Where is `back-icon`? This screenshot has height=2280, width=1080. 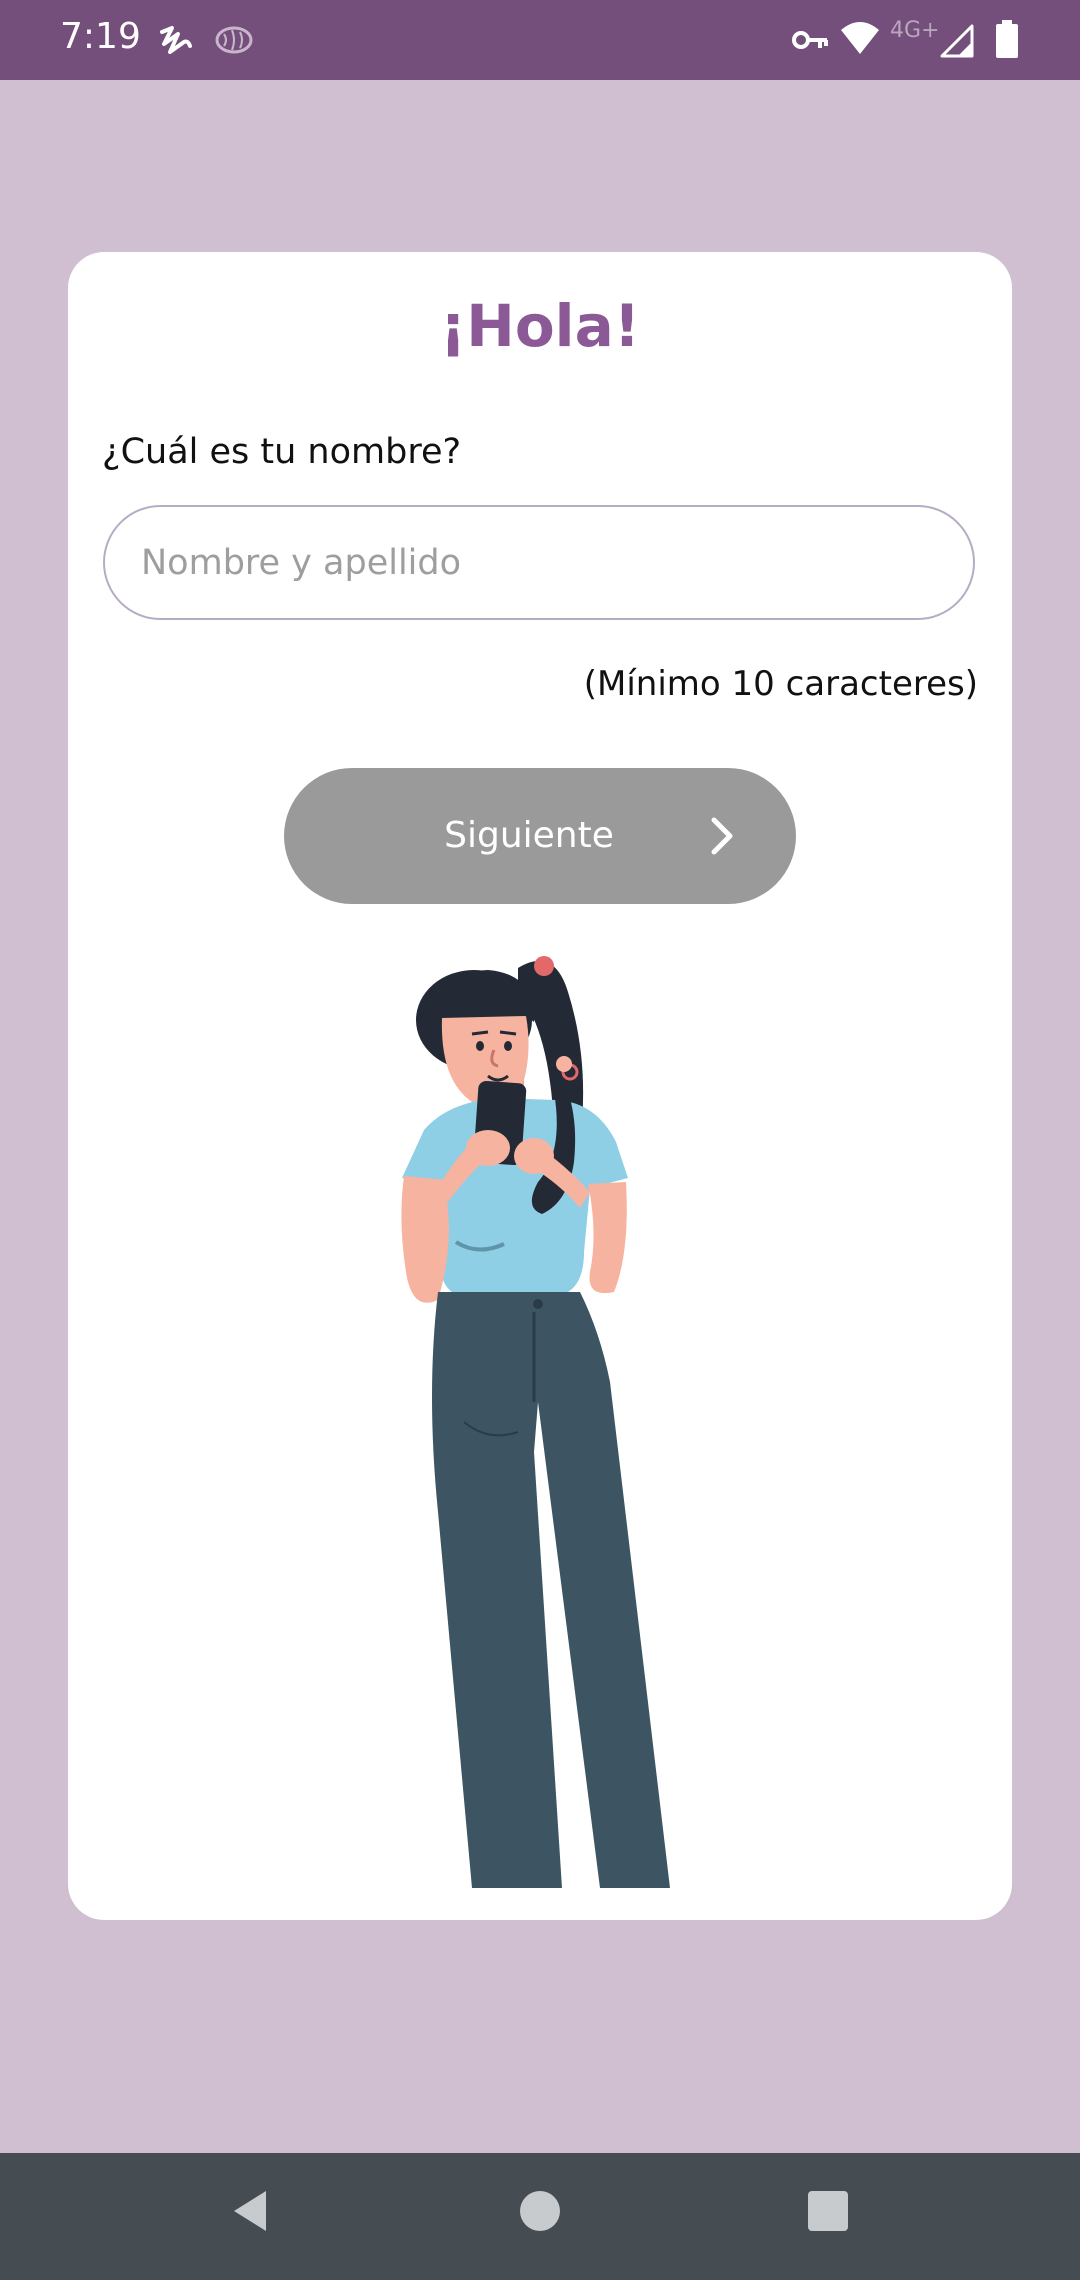 back-icon is located at coordinates (250, 2211).